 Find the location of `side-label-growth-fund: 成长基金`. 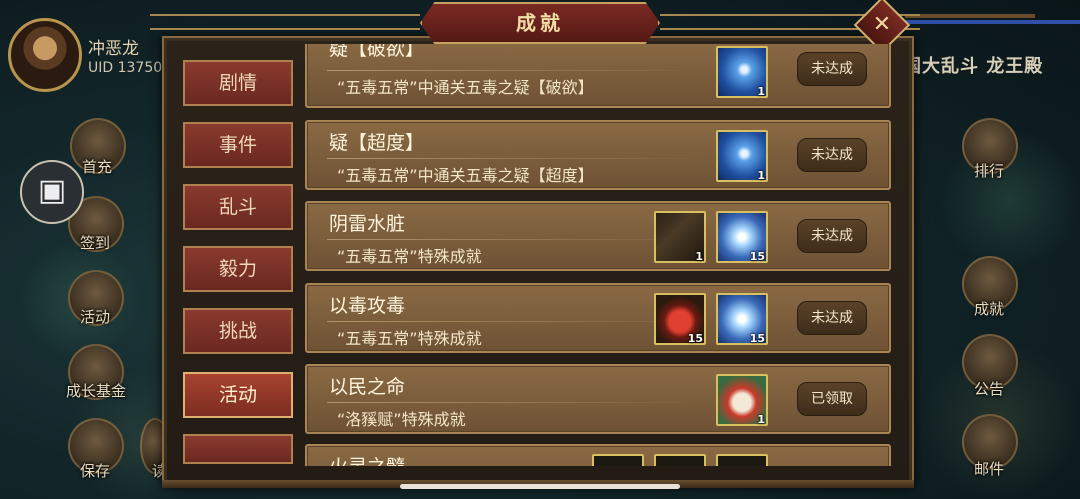

side-label-growth-fund: 成长基金 is located at coordinates (96, 391).